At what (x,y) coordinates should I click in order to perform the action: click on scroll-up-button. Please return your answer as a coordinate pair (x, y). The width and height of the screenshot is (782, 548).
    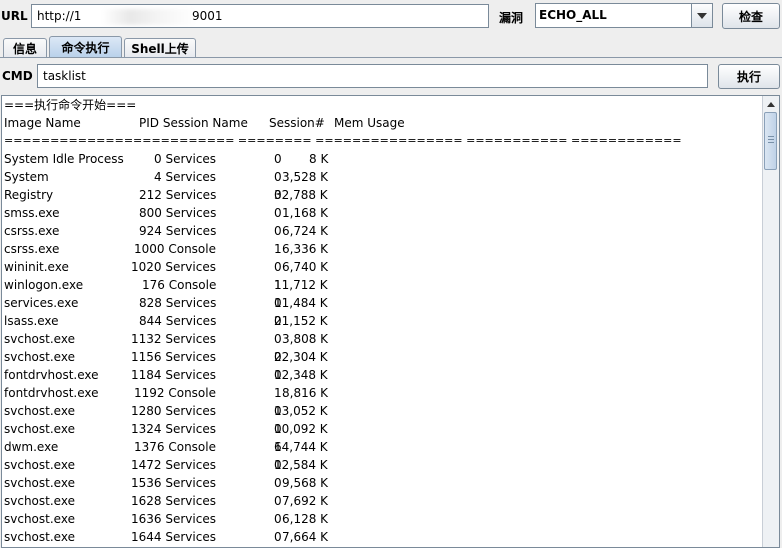
    Looking at the image, I should click on (771, 104).